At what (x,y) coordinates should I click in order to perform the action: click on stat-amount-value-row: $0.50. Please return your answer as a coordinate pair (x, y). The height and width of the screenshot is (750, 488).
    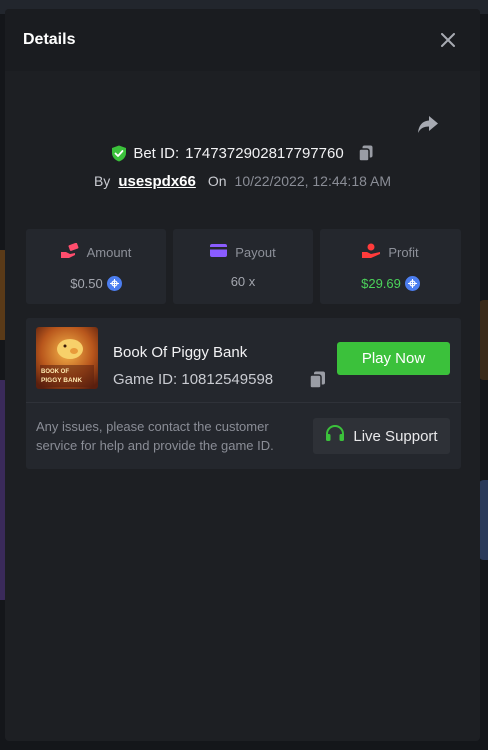
    Looking at the image, I should click on (96, 283).